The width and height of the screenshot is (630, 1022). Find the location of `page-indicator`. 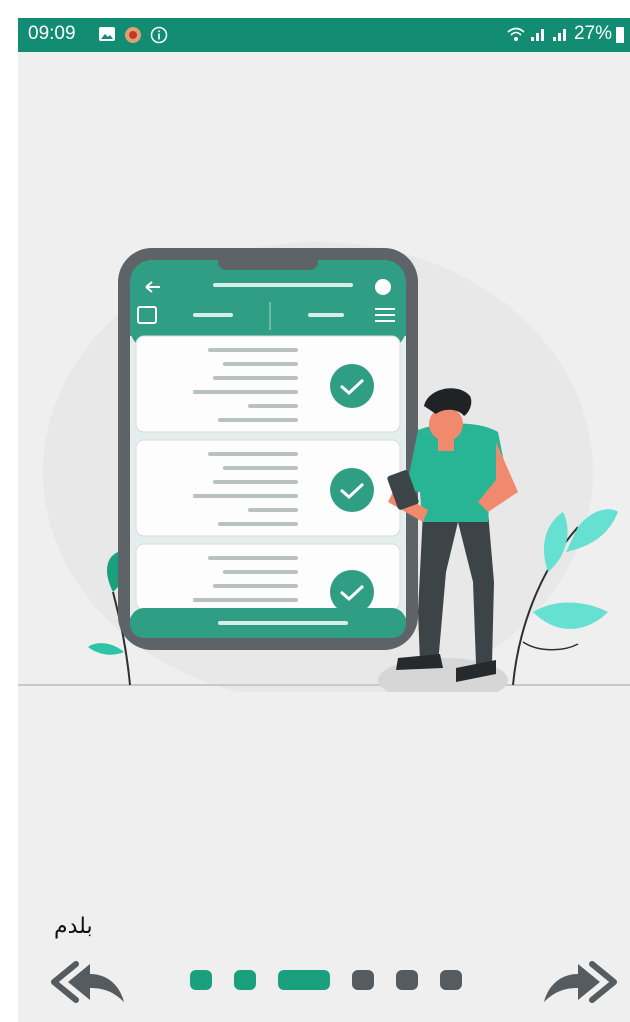

page-indicator is located at coordinates (326, 980).